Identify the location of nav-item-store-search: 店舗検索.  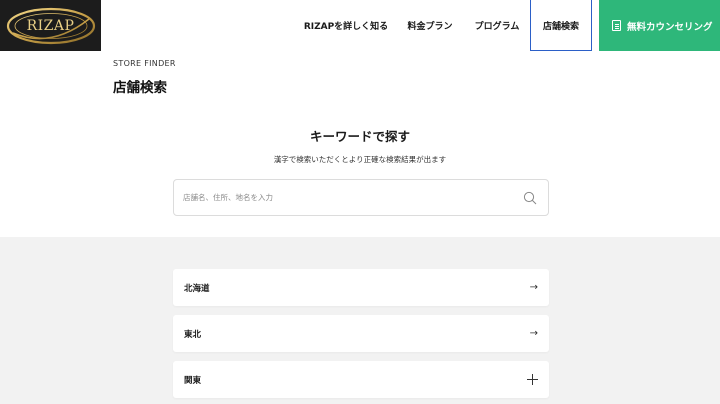
(561, 25).